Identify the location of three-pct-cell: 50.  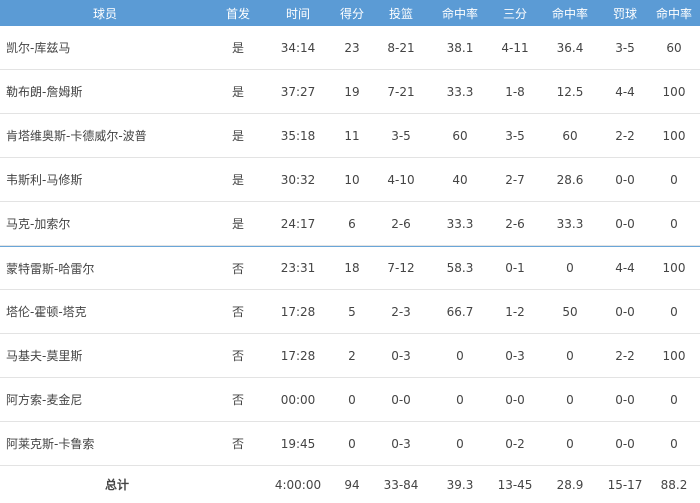
(570, 311).